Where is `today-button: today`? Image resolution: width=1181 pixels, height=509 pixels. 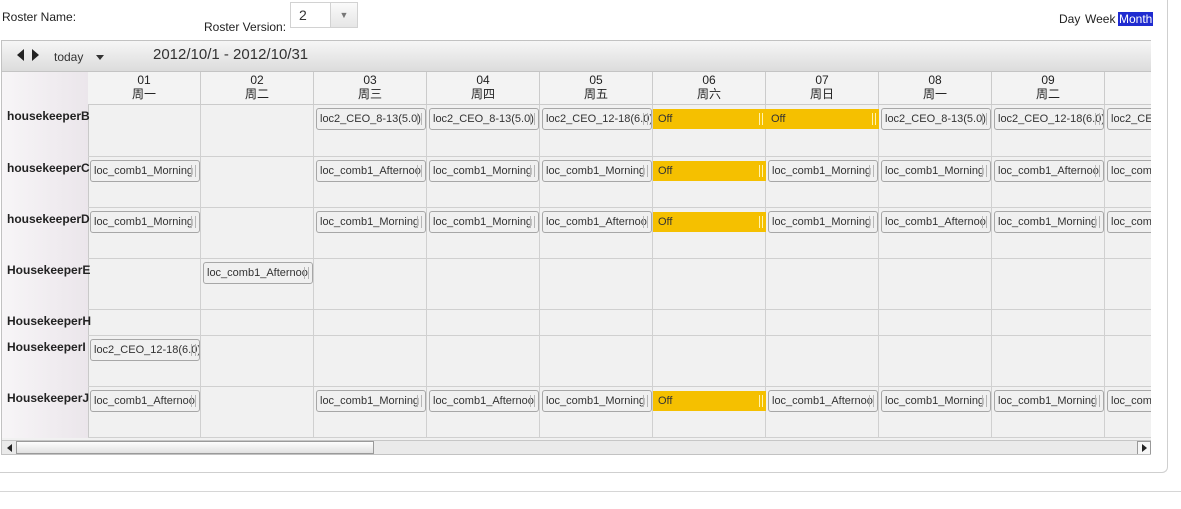
today-button: today is located at coordinates (68, 57).